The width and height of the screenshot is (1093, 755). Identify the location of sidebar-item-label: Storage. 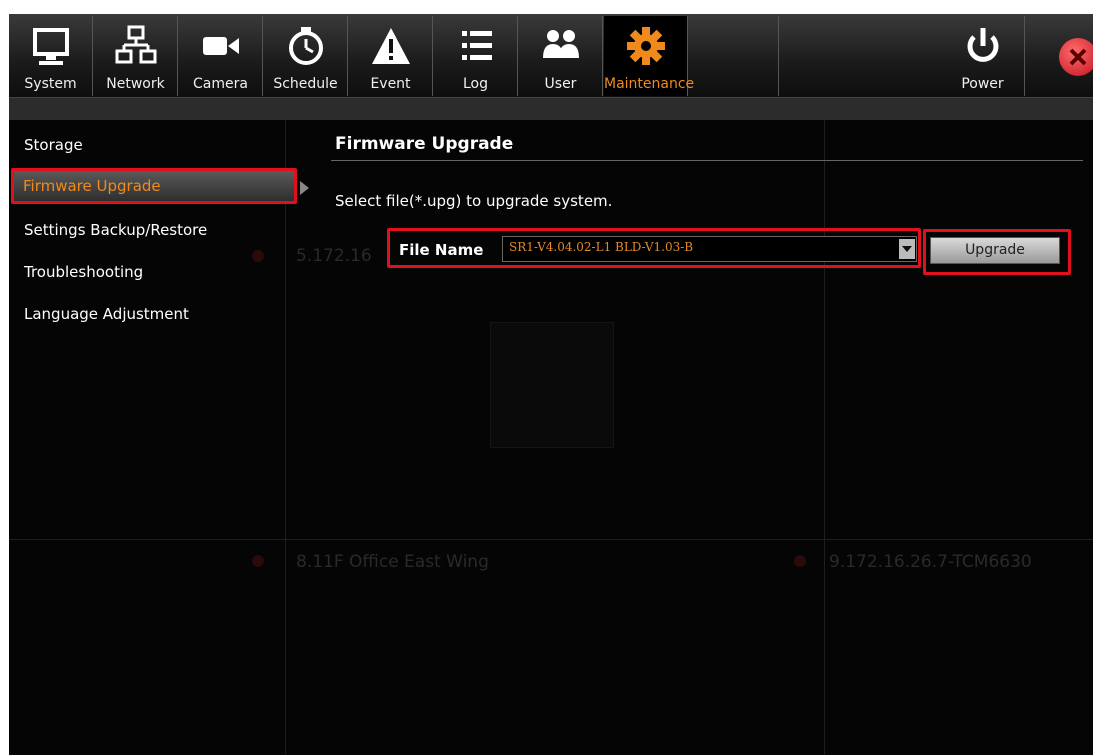
(53, 145).